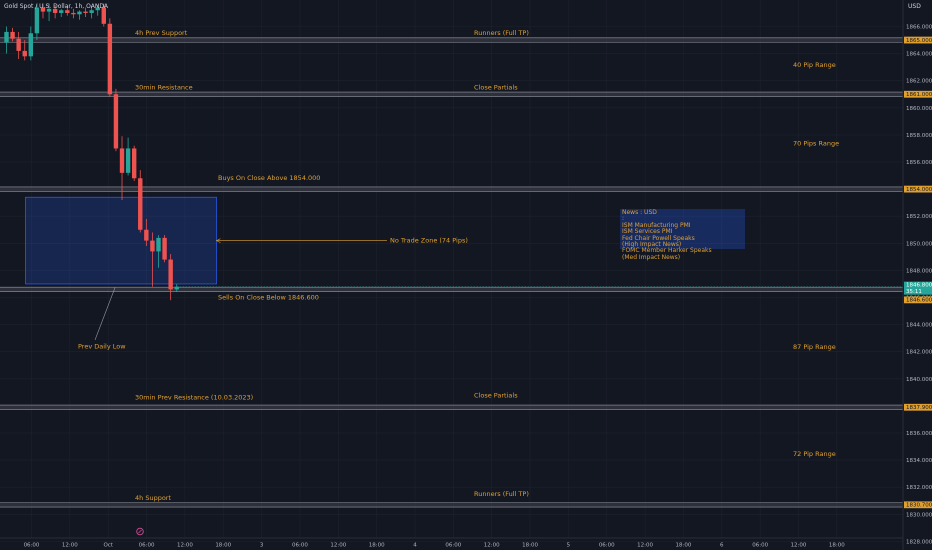 The width and height of the screenshot is (932, 550). What do you see at coordinates (816, 144) in the screenshot?
I see `range-label: 70 Pips Range` at bounding box center [816, 144].